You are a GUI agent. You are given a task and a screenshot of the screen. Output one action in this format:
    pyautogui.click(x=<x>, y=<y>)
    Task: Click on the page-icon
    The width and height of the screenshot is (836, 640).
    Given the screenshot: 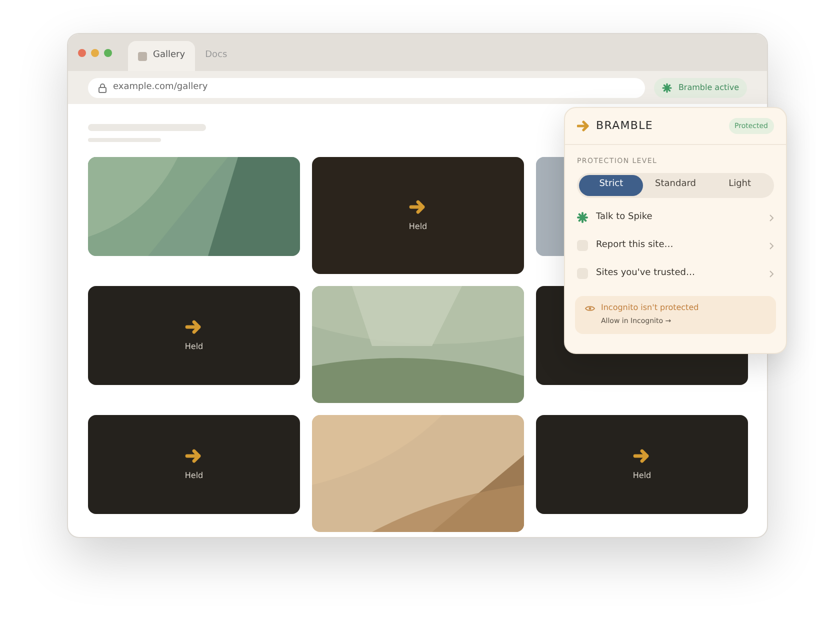 What is the action you would take?
    pyautogui.click(x=142, y=56)
    